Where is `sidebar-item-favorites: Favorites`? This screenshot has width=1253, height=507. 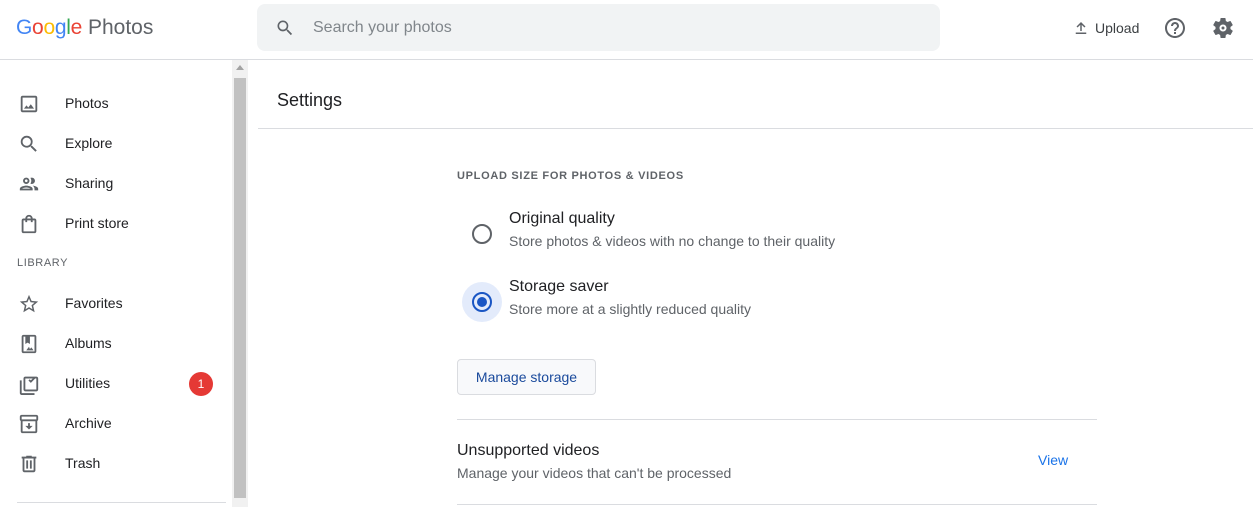 sidebar-item-favorites: Favorites is located at coordinates (116, 303).